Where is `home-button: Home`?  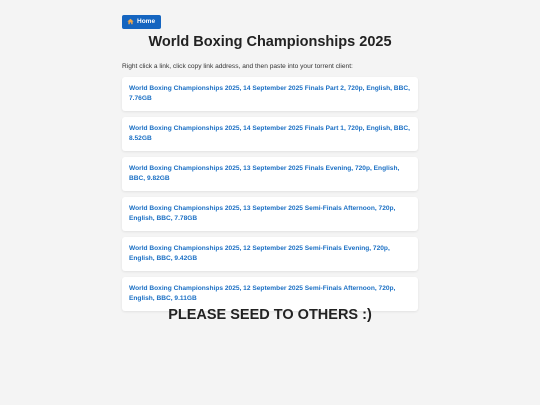
home-button: Home is located at coordinates (142, 21).